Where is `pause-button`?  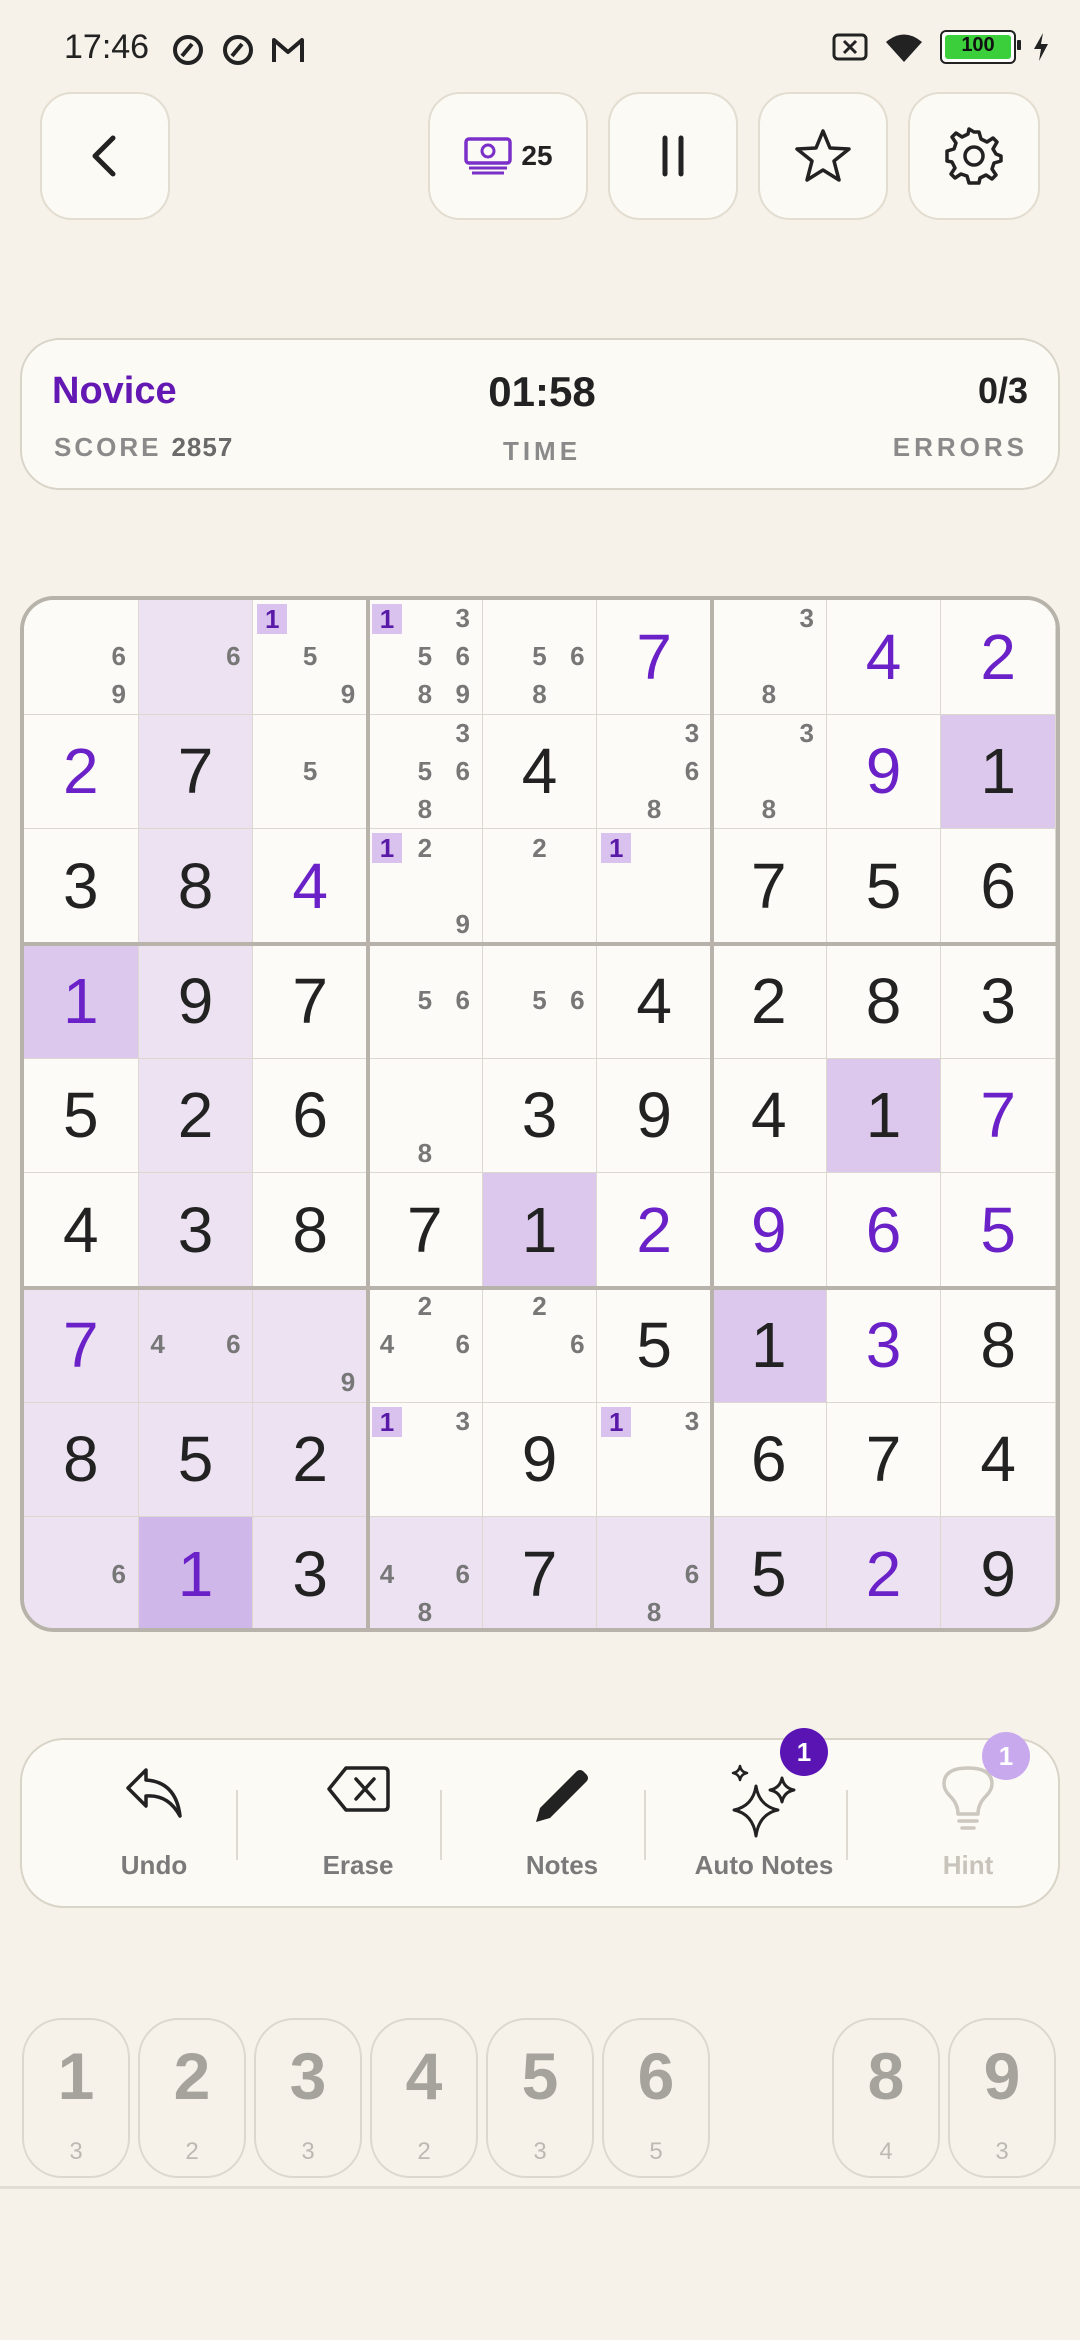 pause-button is located at coordinates (673, 156).